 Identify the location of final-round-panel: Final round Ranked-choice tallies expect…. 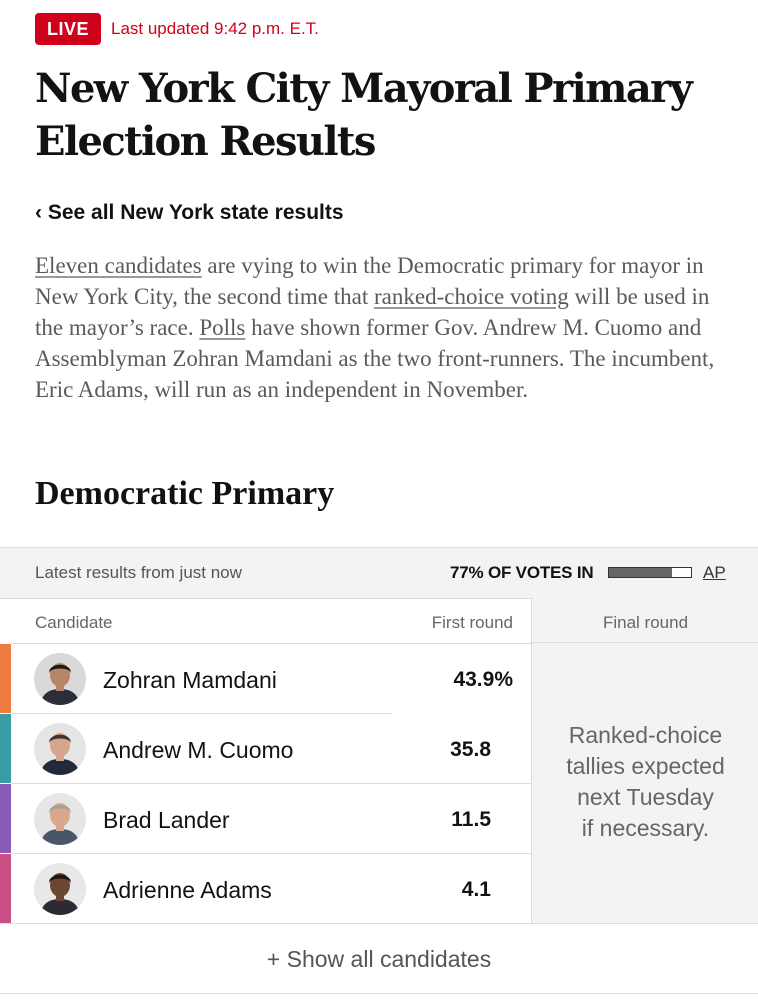
(644, 760).